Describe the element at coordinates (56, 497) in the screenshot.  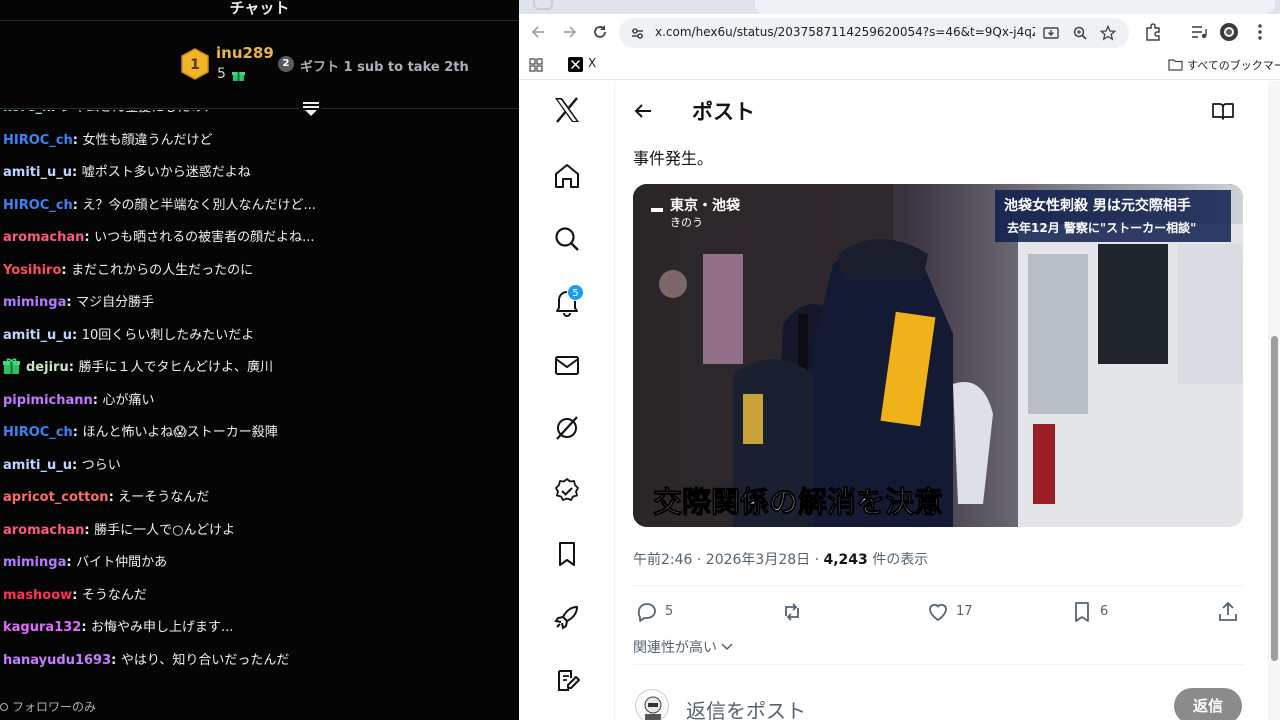
I see `chat-username: apricot_cotton` at that location.